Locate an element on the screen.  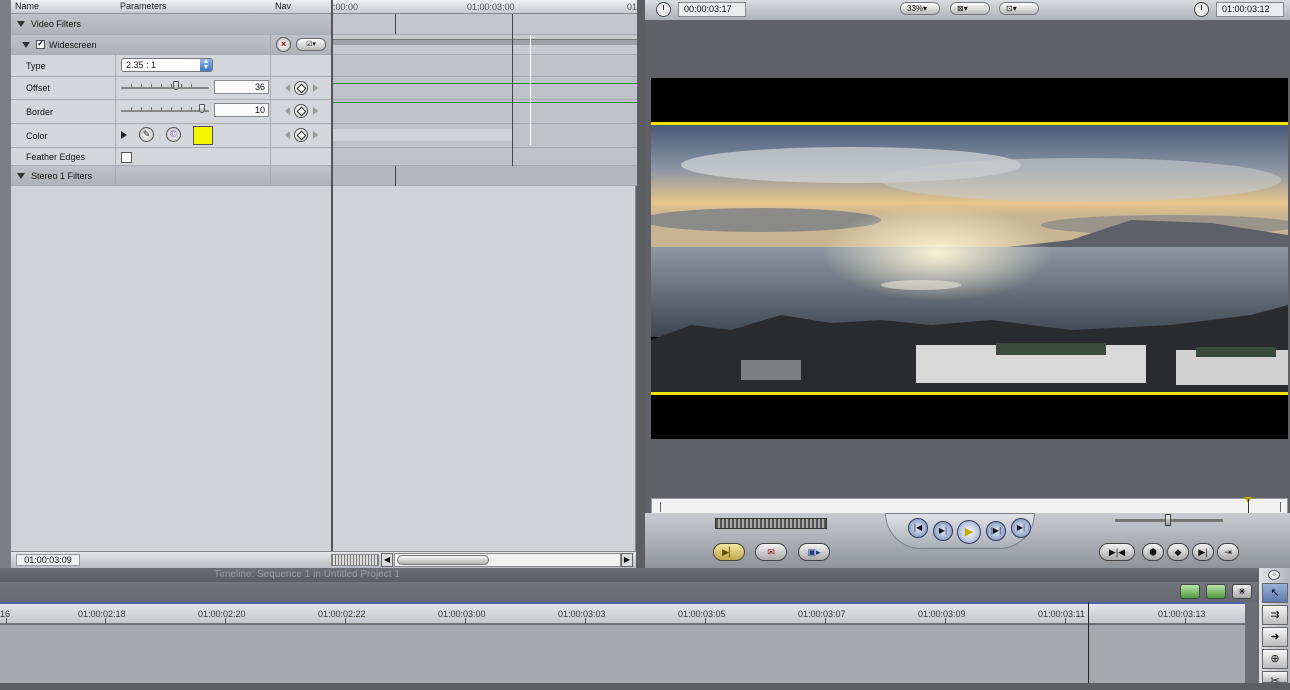
eyedropper-icon: ✎ is located at coordinates (146, 134).